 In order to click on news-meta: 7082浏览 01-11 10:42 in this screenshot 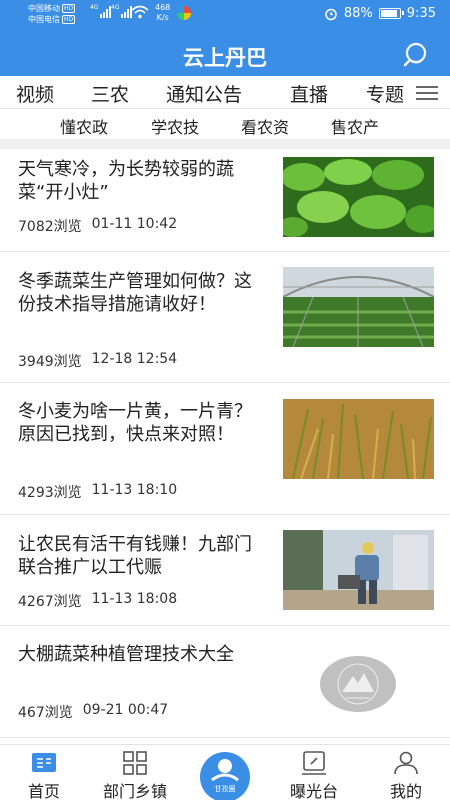, I will do `click(97, 226)`.